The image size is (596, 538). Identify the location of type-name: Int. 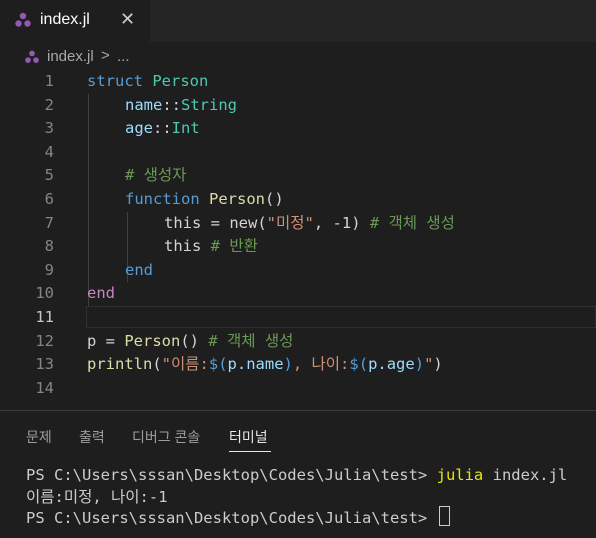
(185, 128).